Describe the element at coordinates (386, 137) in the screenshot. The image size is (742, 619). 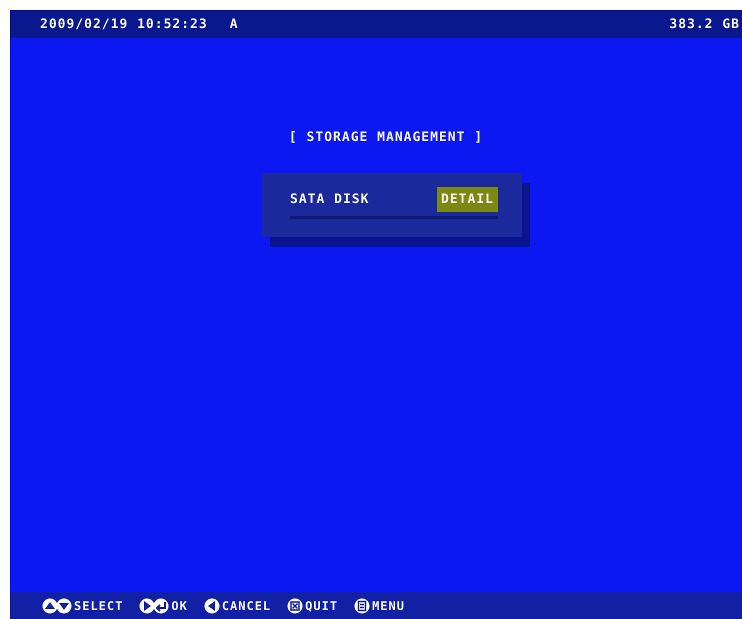
I see `menu-title: [ STORAGE MANAGEMENT ]` at that location.